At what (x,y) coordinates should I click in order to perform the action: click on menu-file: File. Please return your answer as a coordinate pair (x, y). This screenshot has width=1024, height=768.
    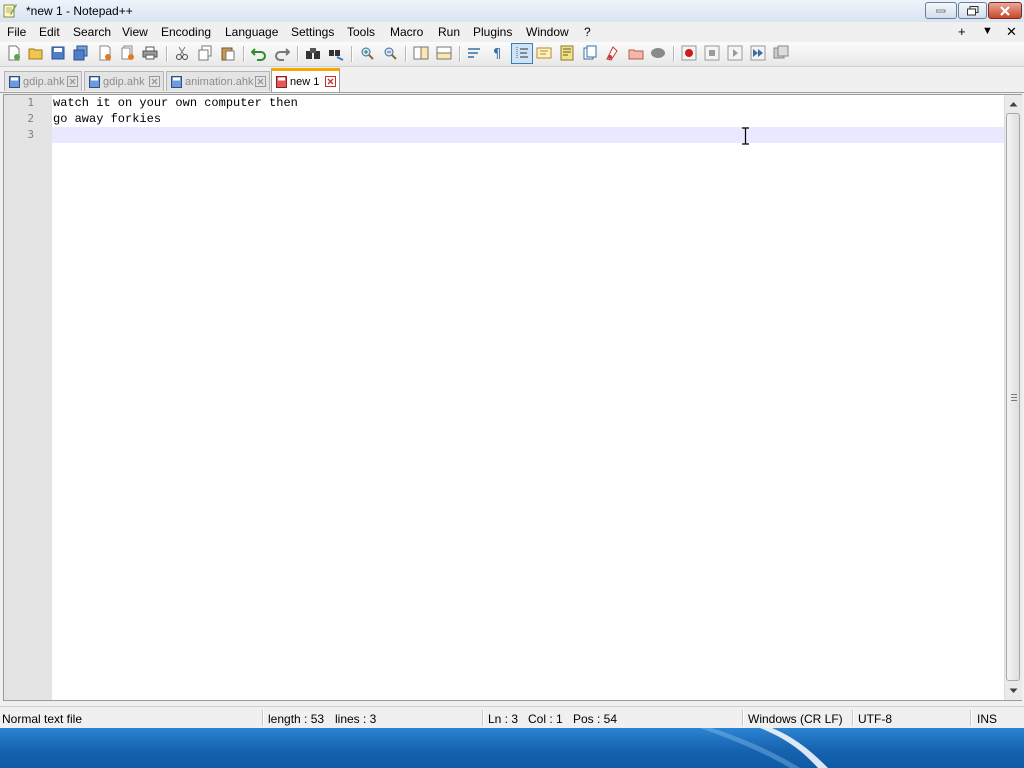
    Looking at the image, I should click on (16, 32).